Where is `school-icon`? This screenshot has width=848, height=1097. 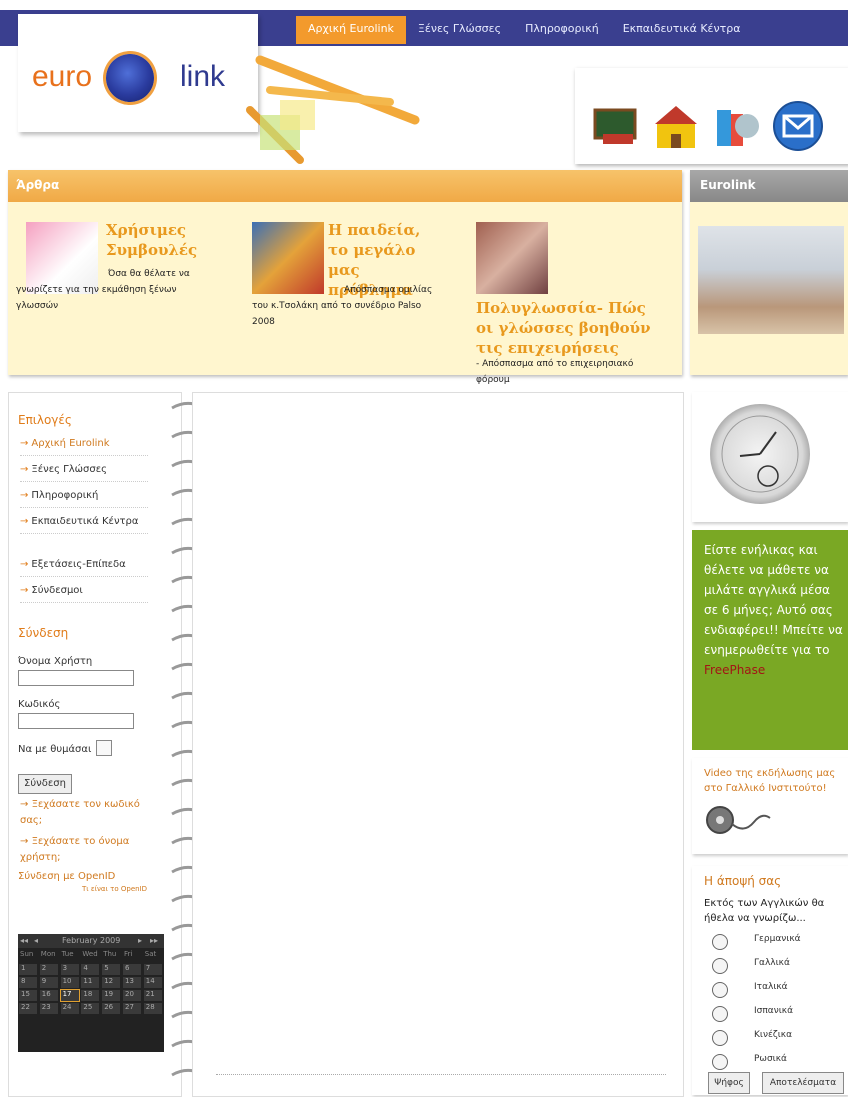 school-icon is located at coordinates (676, 126).